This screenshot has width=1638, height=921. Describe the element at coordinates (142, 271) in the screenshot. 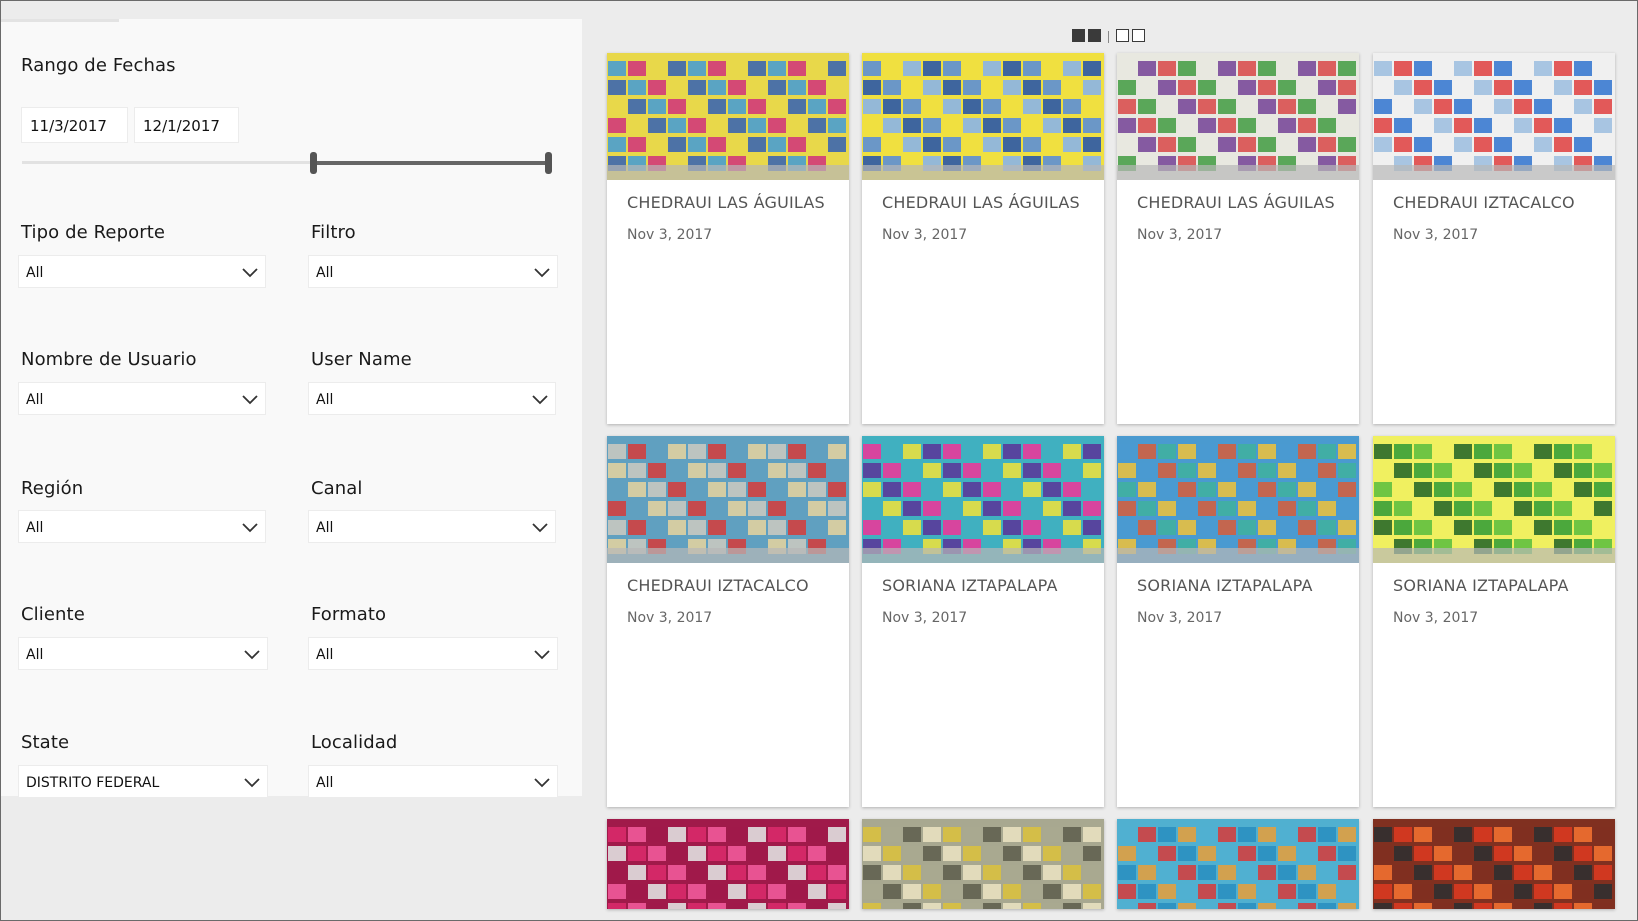

I see `tipo-reporte-dropdown: All` at that location.